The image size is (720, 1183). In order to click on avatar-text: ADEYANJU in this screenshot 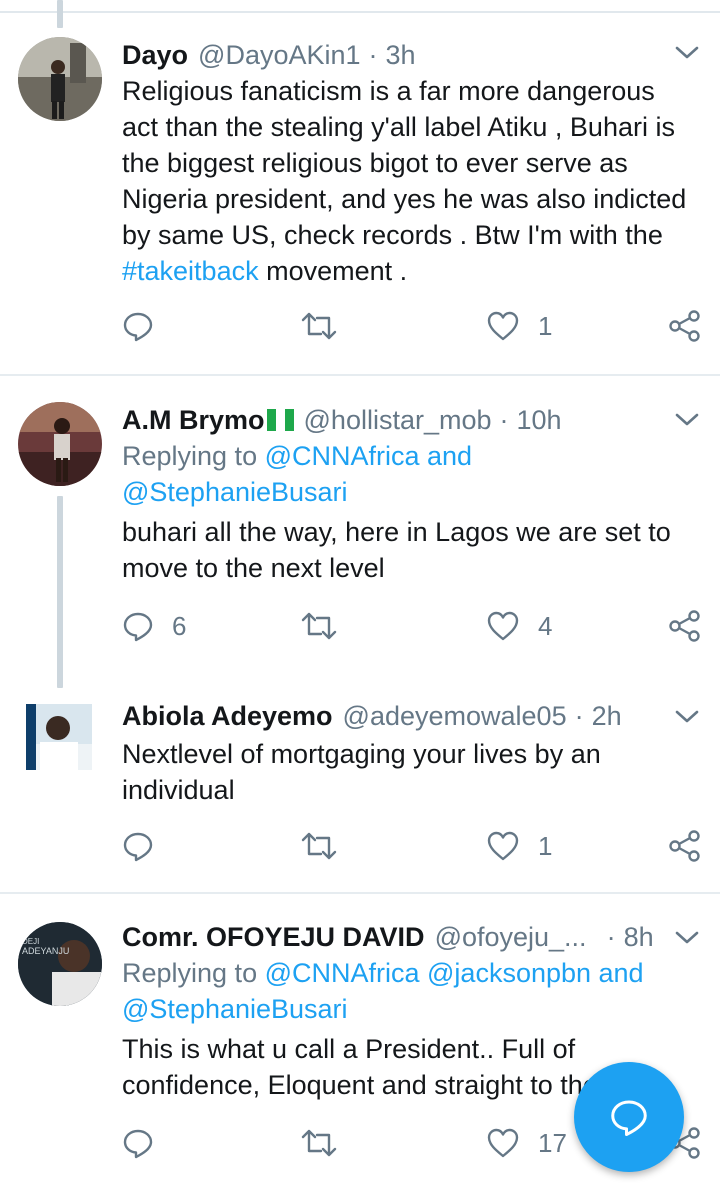, I will do `click(45, 951)`.